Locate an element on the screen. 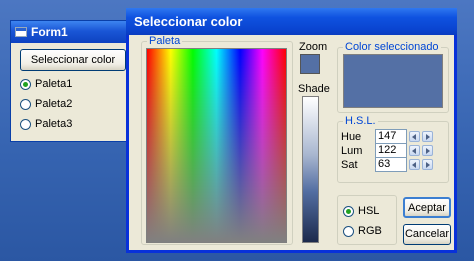 The image size is (474, 261). window-icon is located at coordinates (21, 32).